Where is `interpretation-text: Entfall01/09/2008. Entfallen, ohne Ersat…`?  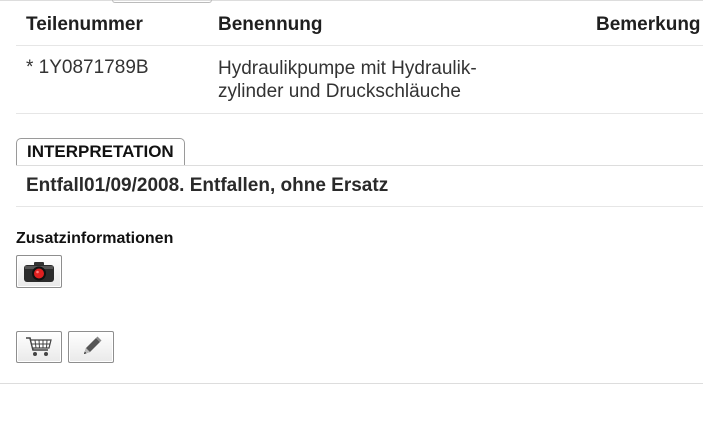
interpretation-text: Entfall01/09/2008. Entfallen, ohne Ersat… is located at coordinates (207, 185).